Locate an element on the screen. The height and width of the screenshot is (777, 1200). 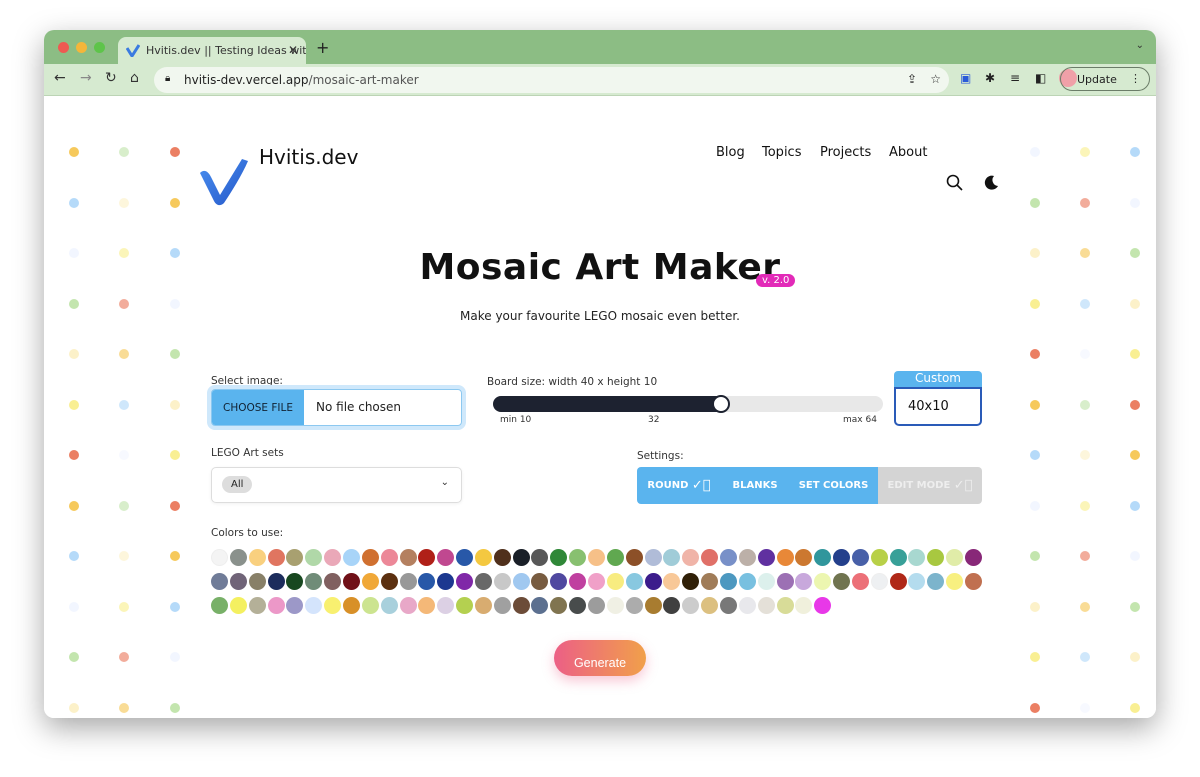
search-icon is located at coordinates (954, 182).